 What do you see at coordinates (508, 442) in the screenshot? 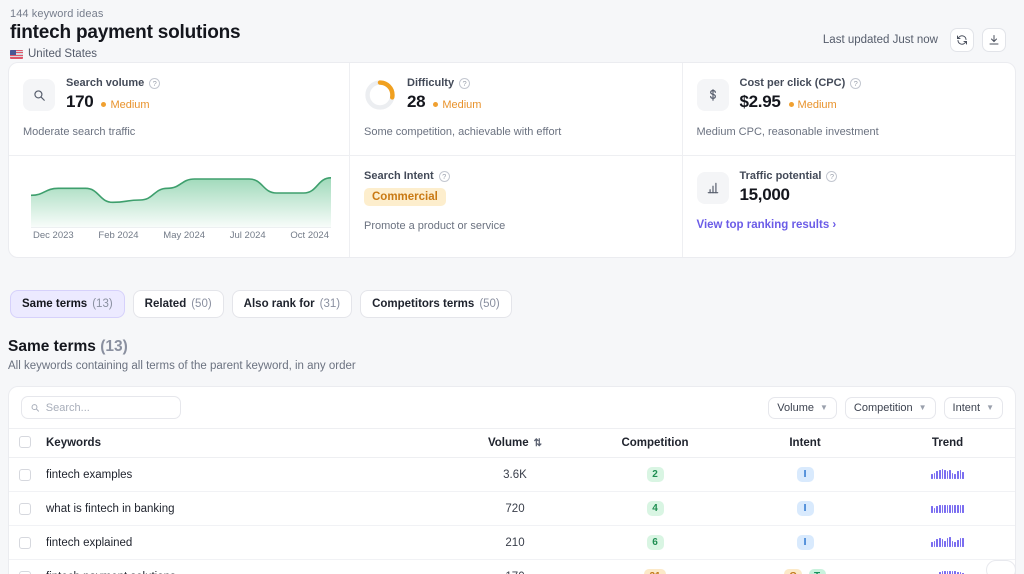
I see `col-volume-label: Volume` at bounding box center [508, 442].